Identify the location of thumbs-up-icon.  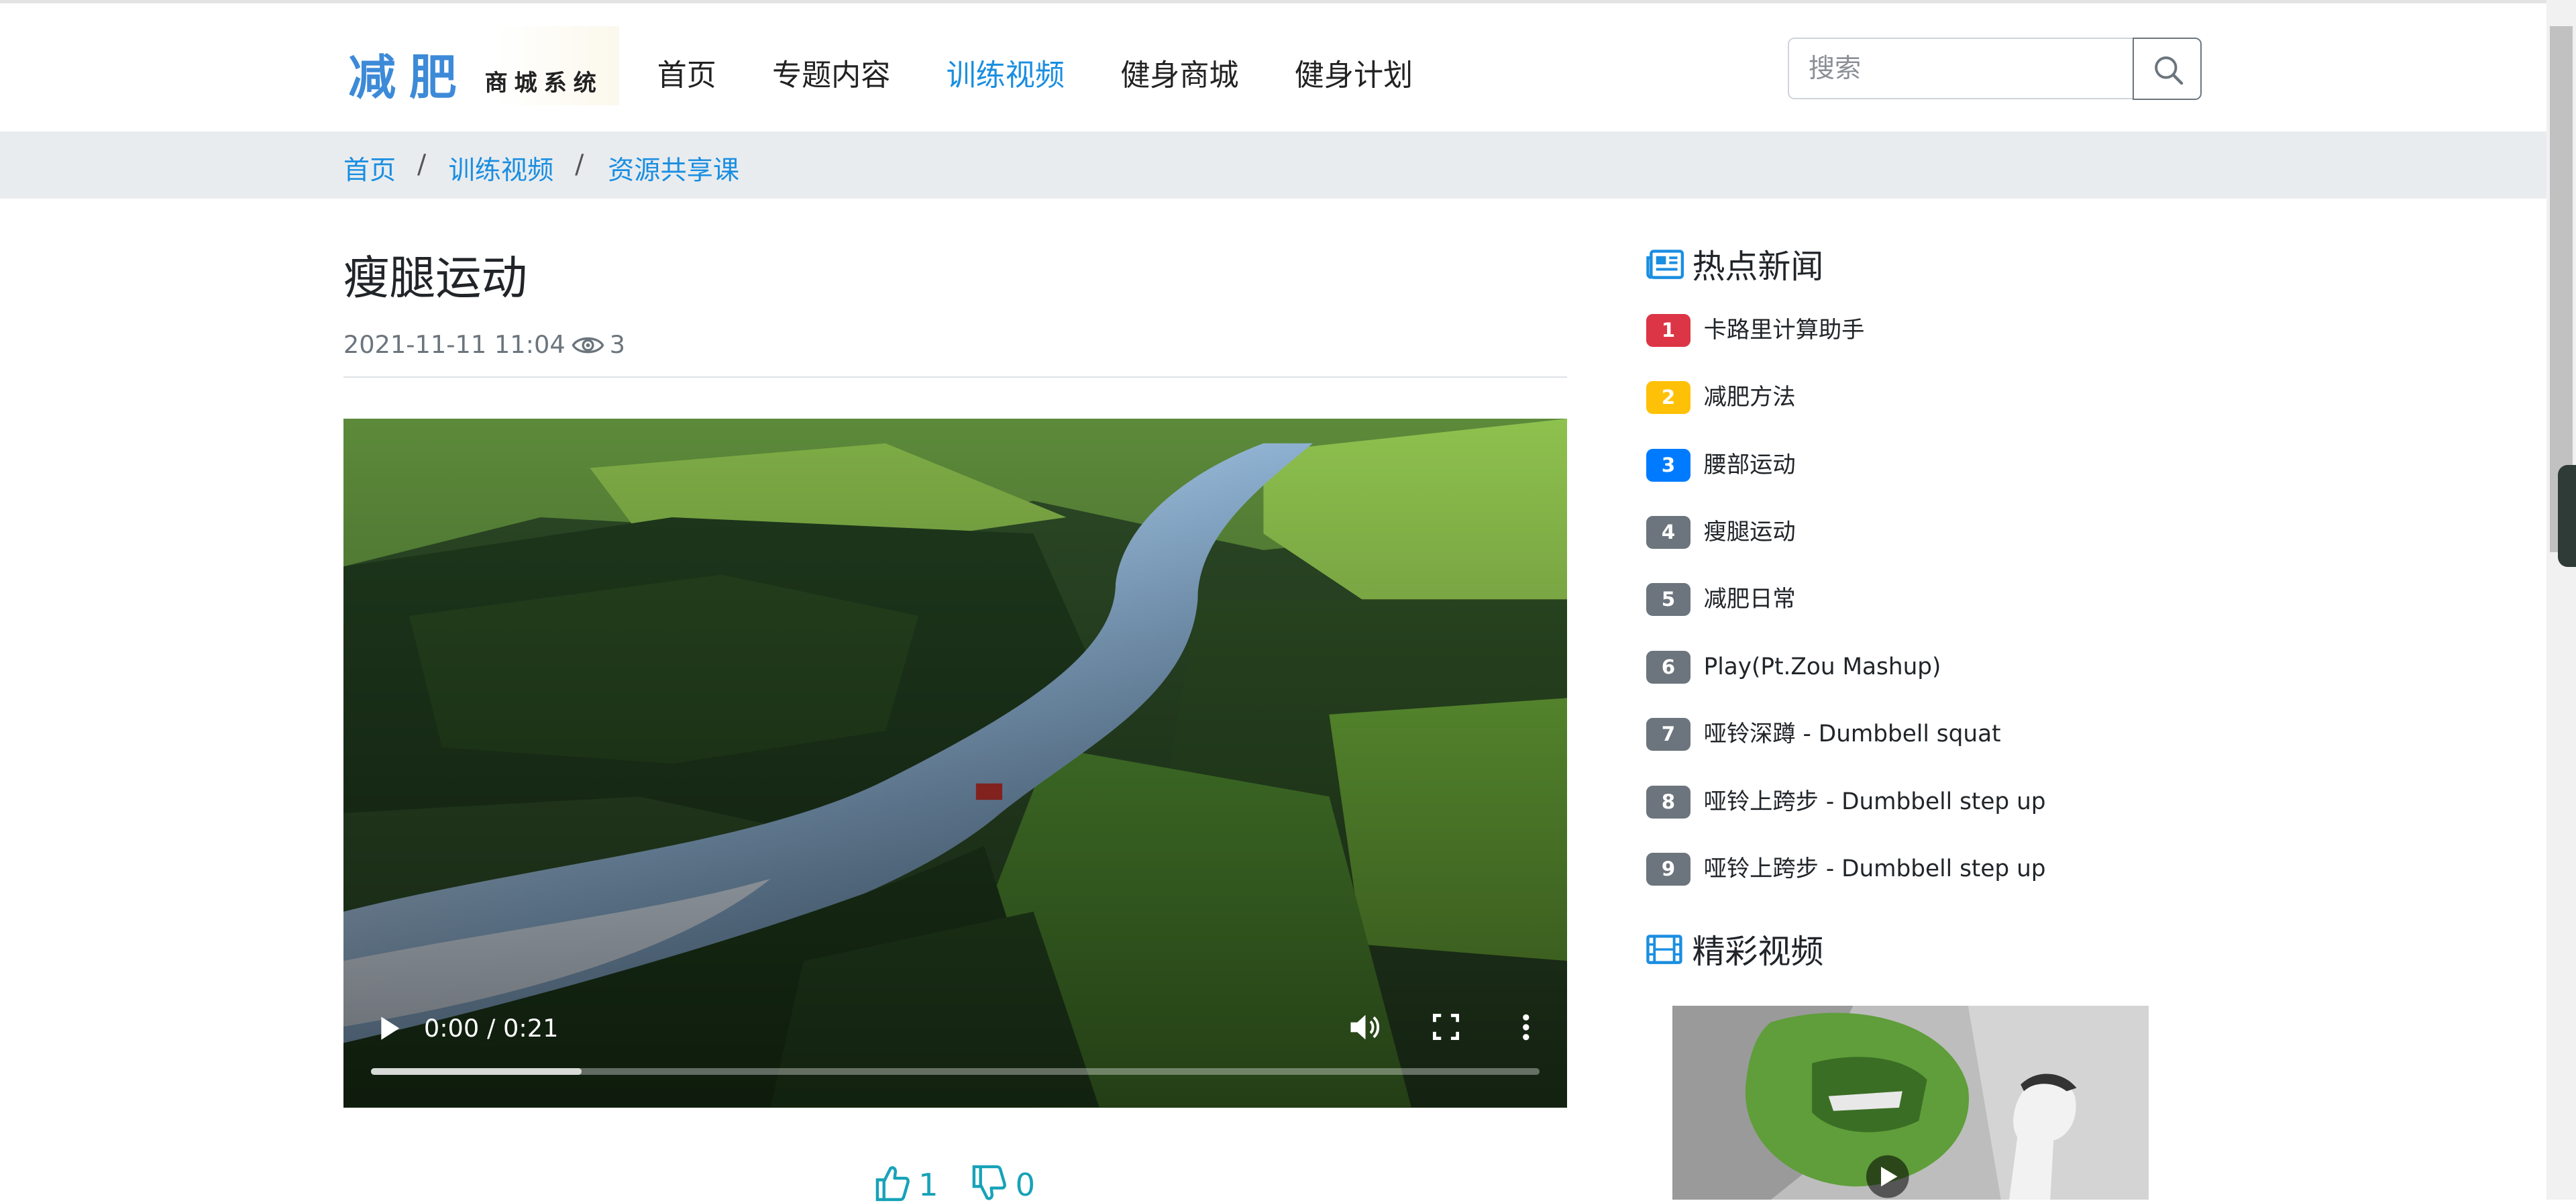
(892, 1183).